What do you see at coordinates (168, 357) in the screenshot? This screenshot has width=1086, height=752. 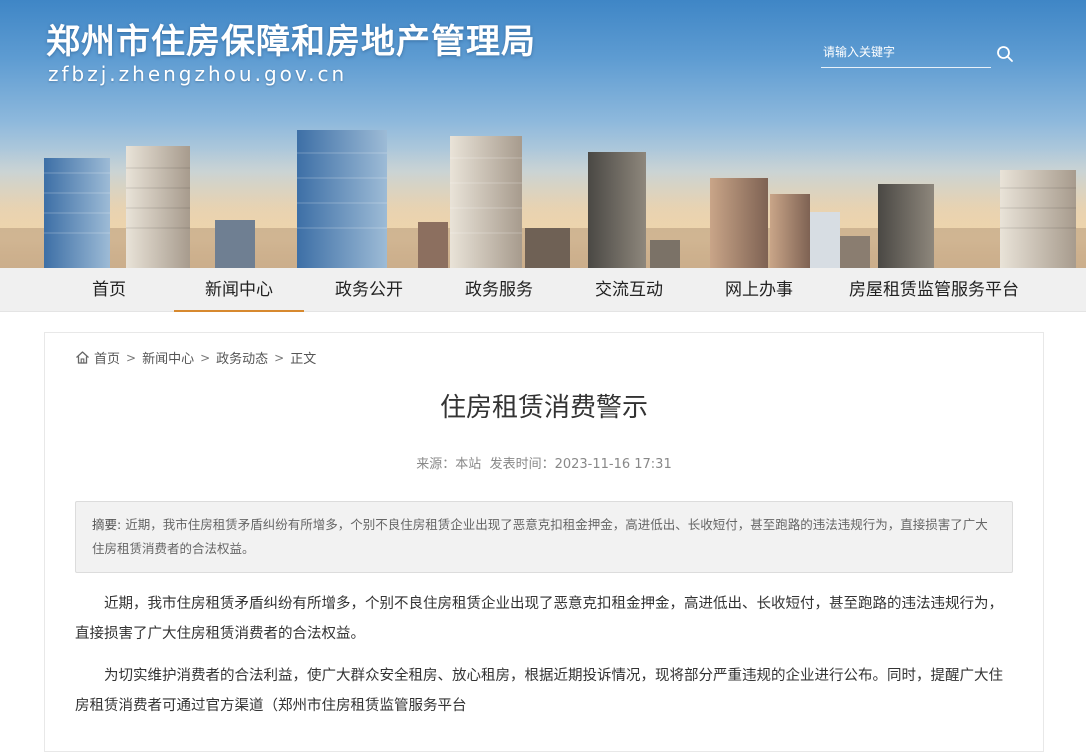 I see `breadcrumb-news-center: 新闻中心` at bounding box center [168, 357].